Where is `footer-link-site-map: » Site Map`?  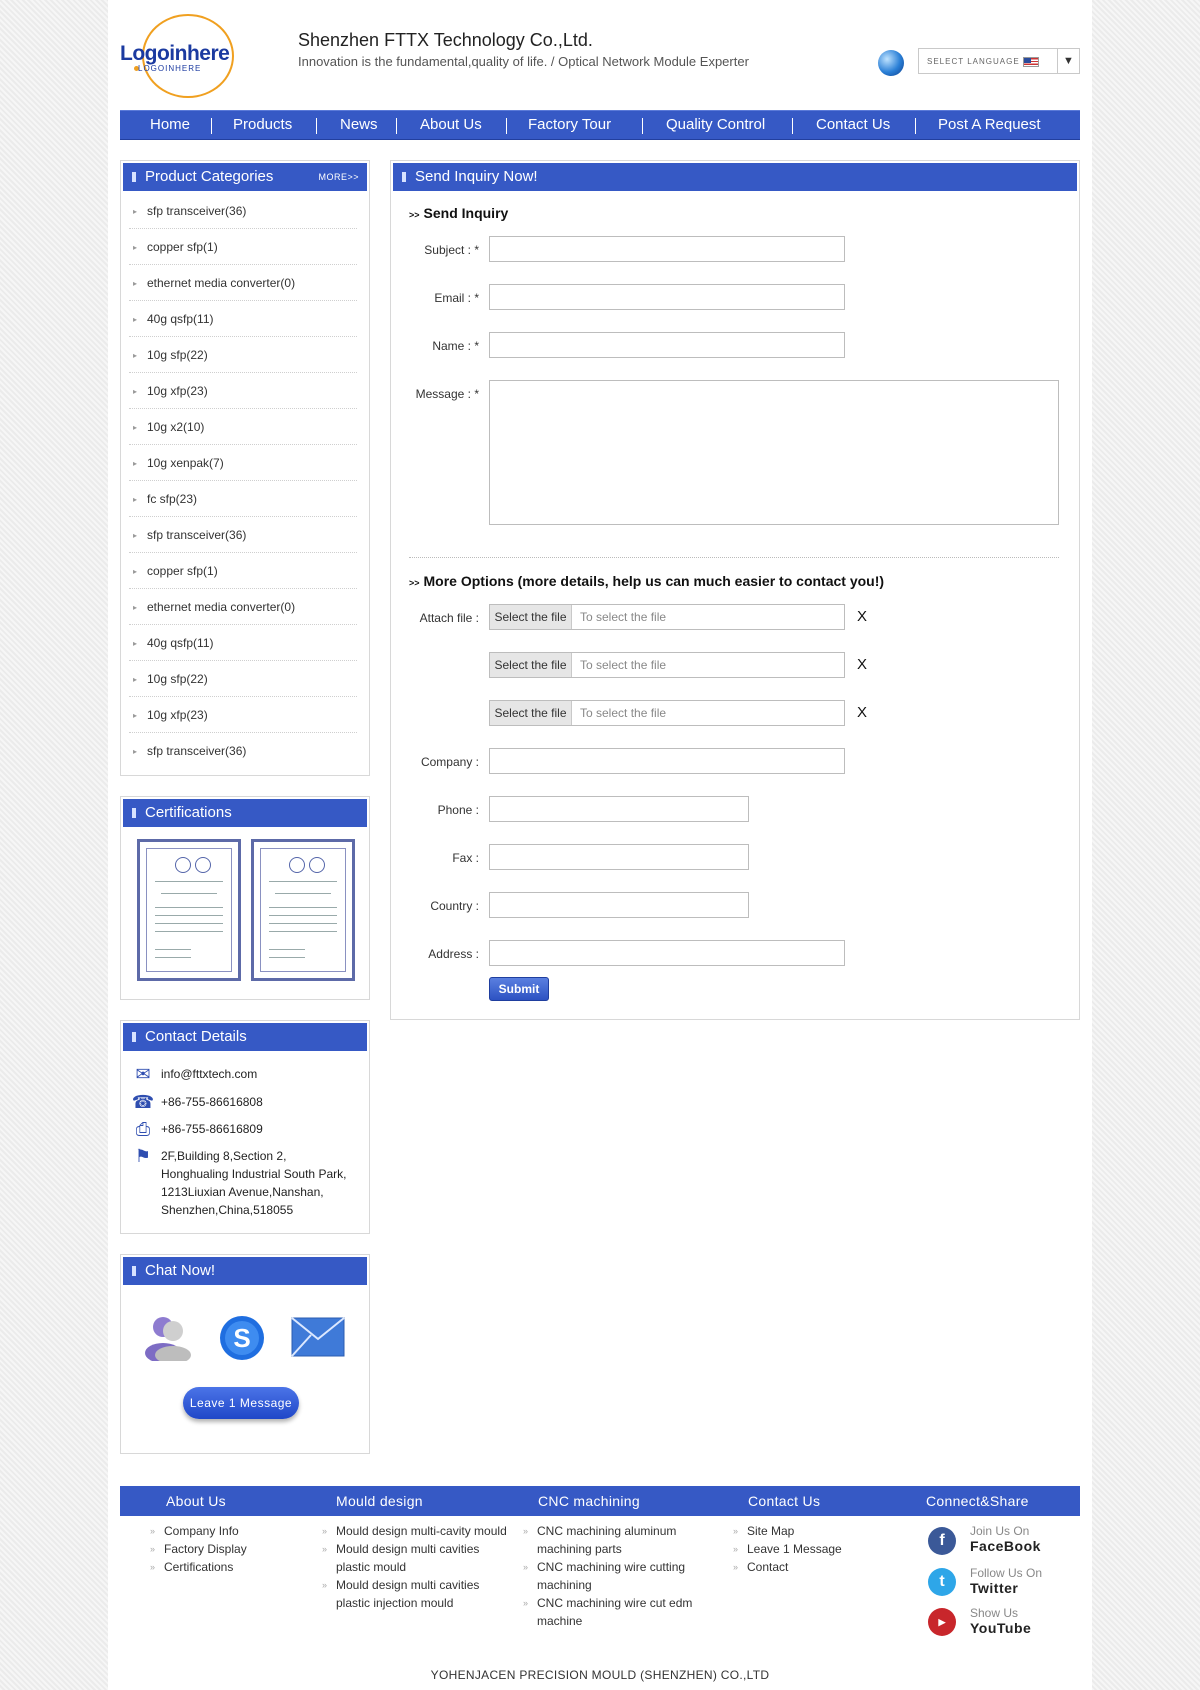
footer-link-site-map: » Site Map is located at coordinates (763, 1531).